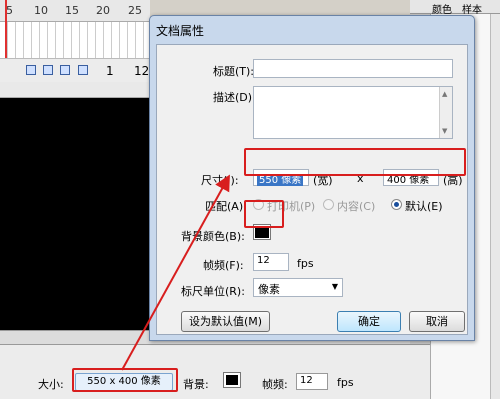 This screenshot has height=399, width=500. What do you see at coordinates (437, 321) in the screenshot?
I see `cancel-button: 取消` at bounding box center [437, 321].